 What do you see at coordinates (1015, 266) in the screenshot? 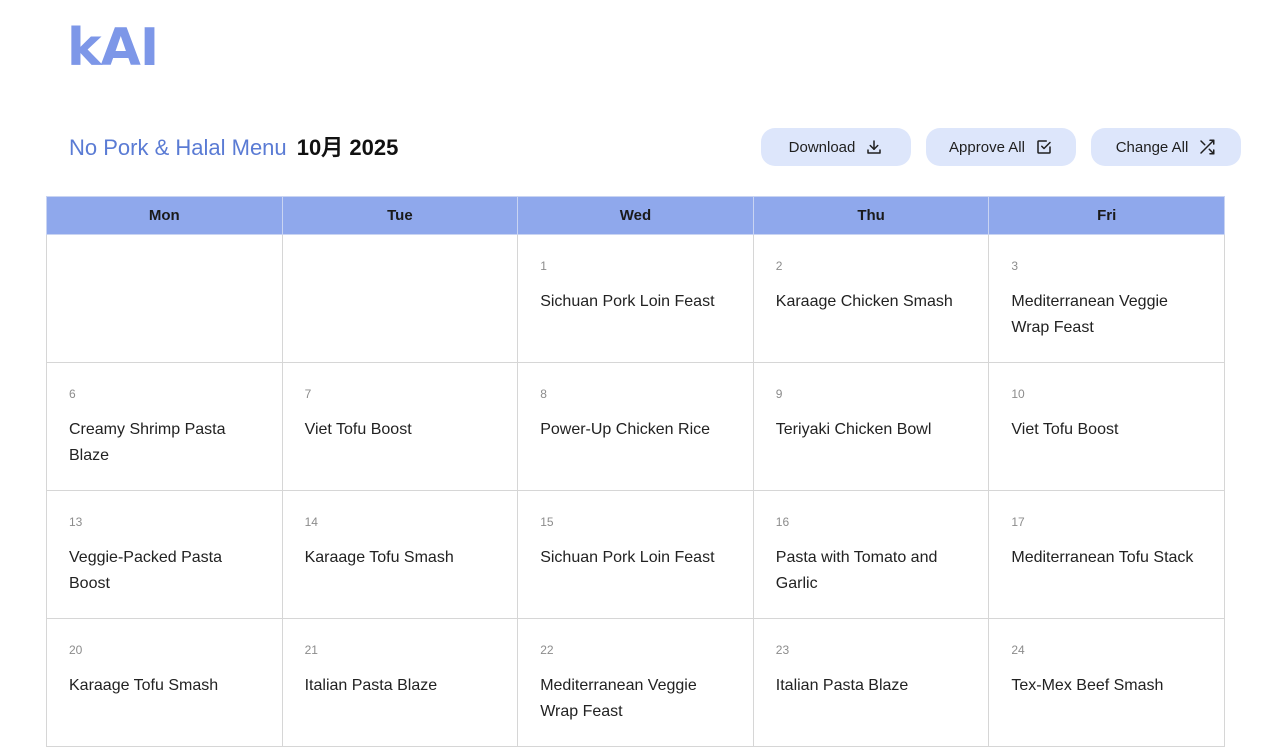
I see `day-number: 3` at bounding box center [1015, 266].